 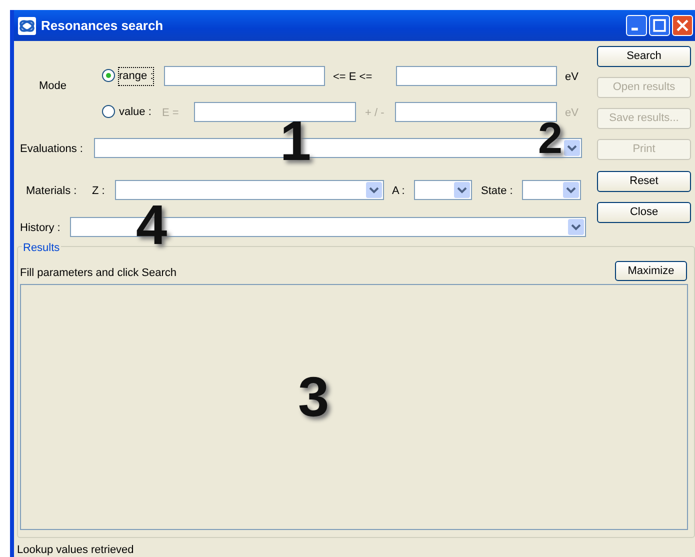 What do you see at coordinates (497, 191) in the screenshot?
I see `state-label: State :` at bounding box center [497, 191].